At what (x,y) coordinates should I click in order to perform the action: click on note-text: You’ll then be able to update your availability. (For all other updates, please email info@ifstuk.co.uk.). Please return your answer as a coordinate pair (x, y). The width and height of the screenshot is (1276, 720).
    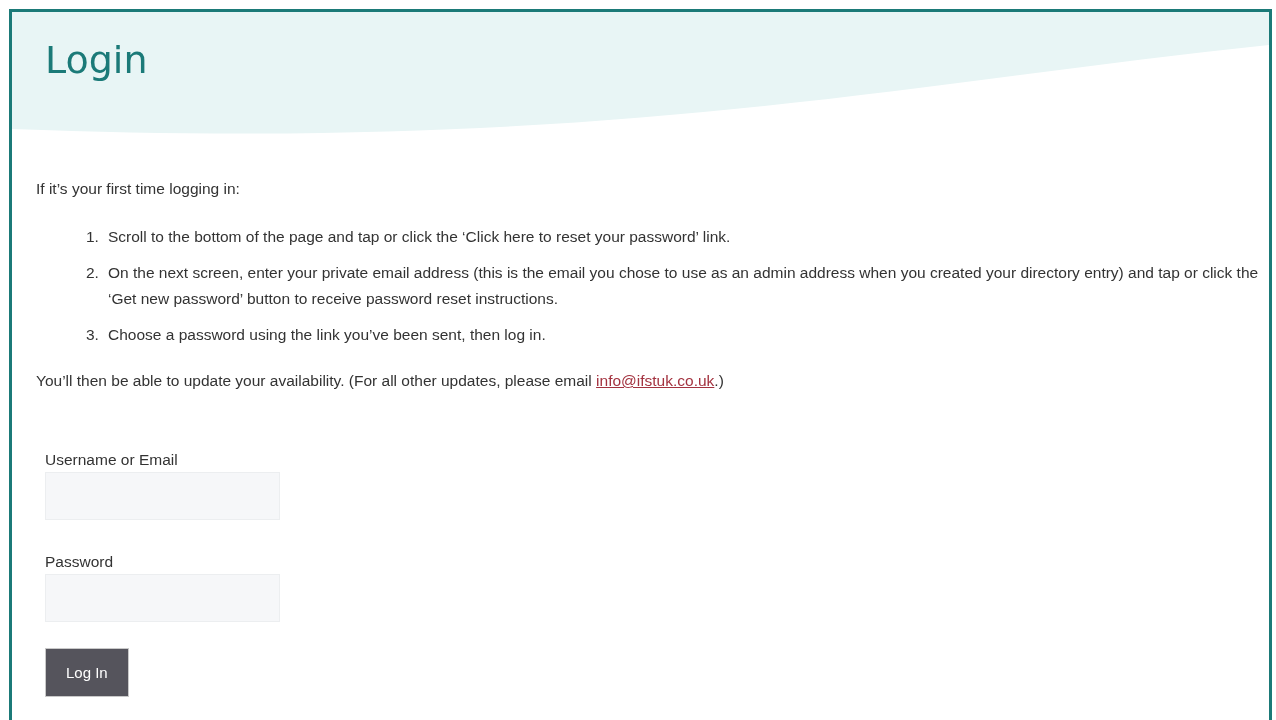
    Looking at the image, I should click on (380, 381).